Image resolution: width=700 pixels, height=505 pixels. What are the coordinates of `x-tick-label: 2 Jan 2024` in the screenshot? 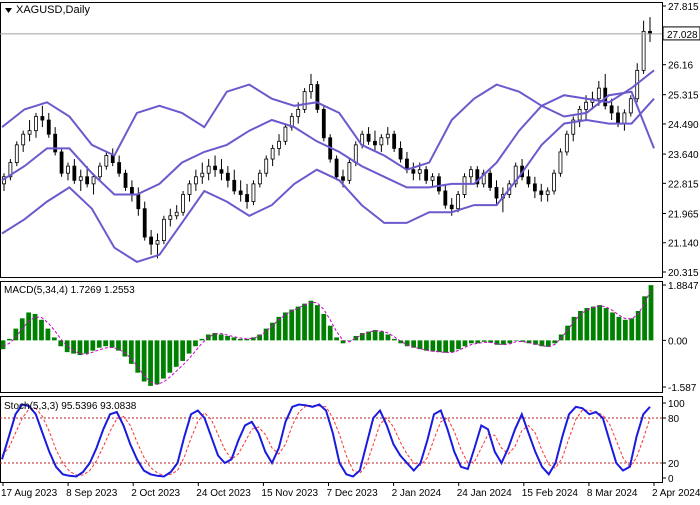 It's located at (417, 493).